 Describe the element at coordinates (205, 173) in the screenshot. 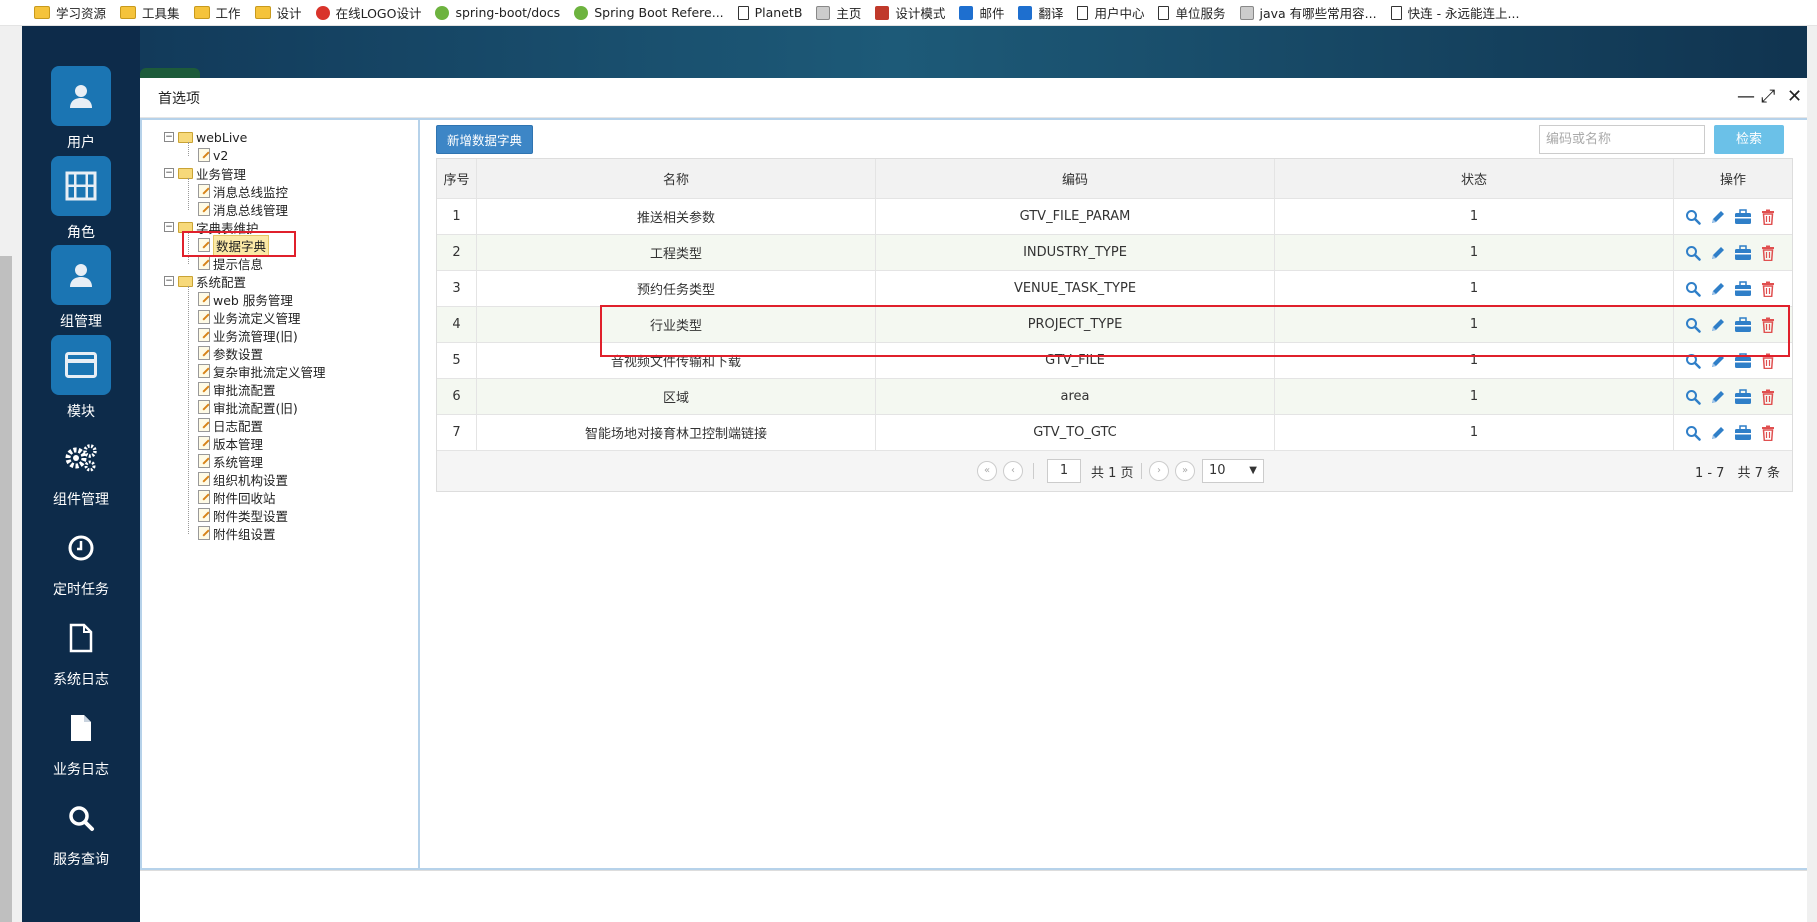

I see `tree-folder: − 业务管理` at that location.